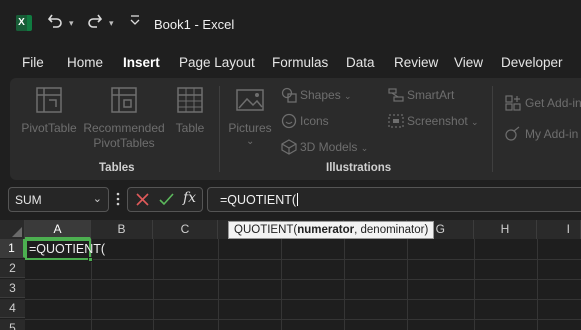  I want to click on enter-icon, so click(166, 202).